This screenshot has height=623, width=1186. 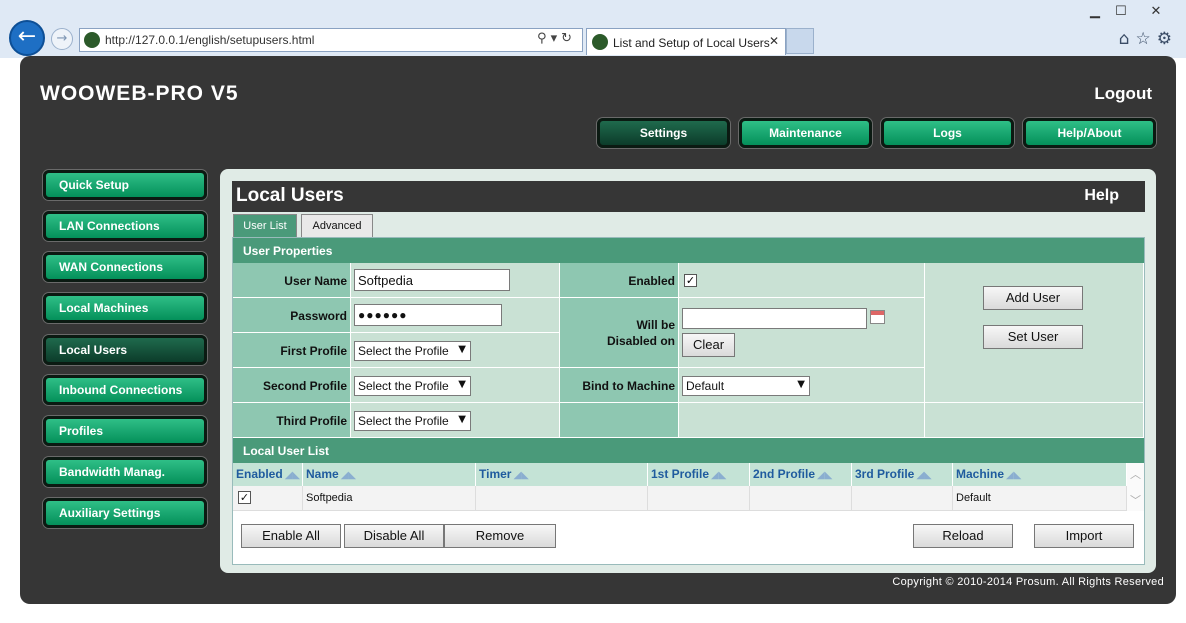 What do you see at coordinates (311, 421) in the screenshot?
I see `third-profile-label: Third Profile` at bounding box center [311, 421].